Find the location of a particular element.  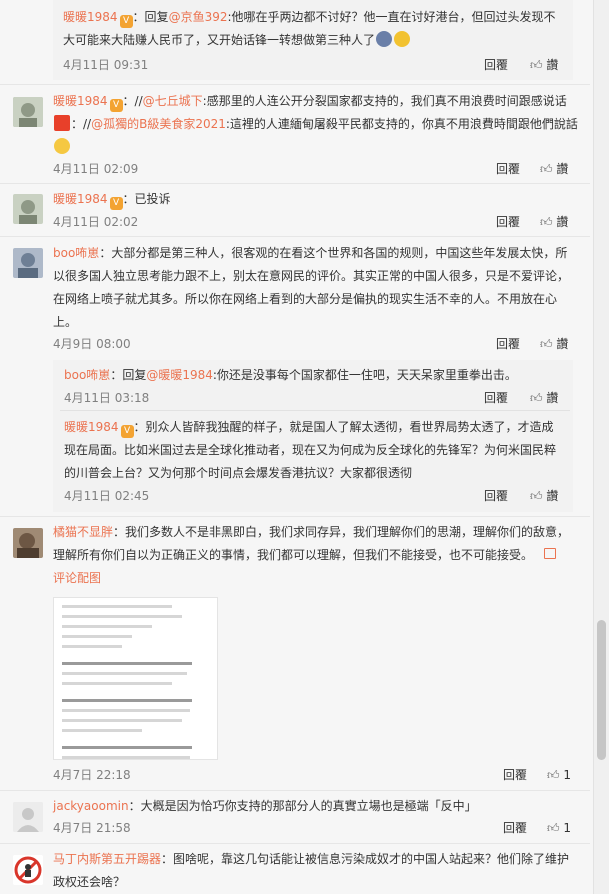

comment-4-line-4: 上。 is located at coordinates (65, 322).